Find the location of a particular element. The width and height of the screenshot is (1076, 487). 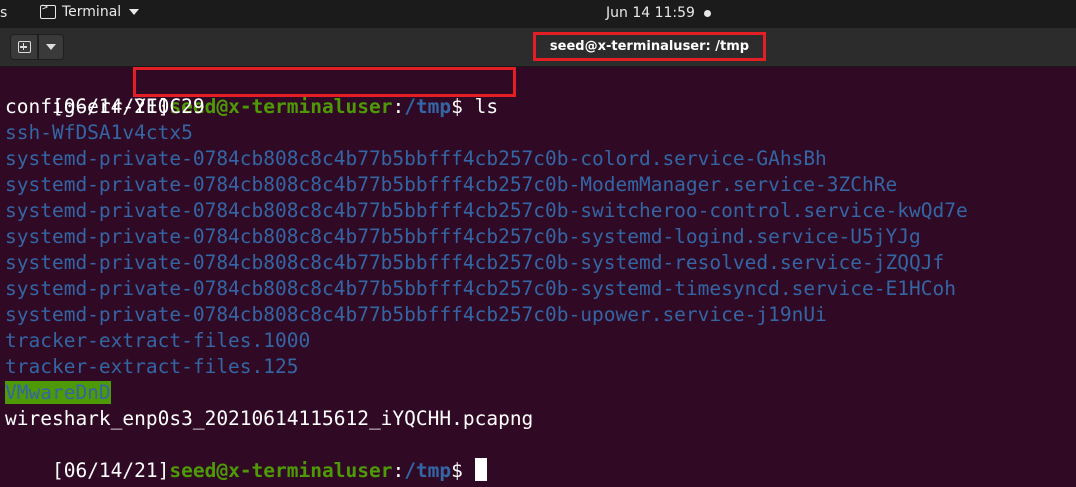

list-item: config-err-YE0C29 is located at coordinates (105, 106).